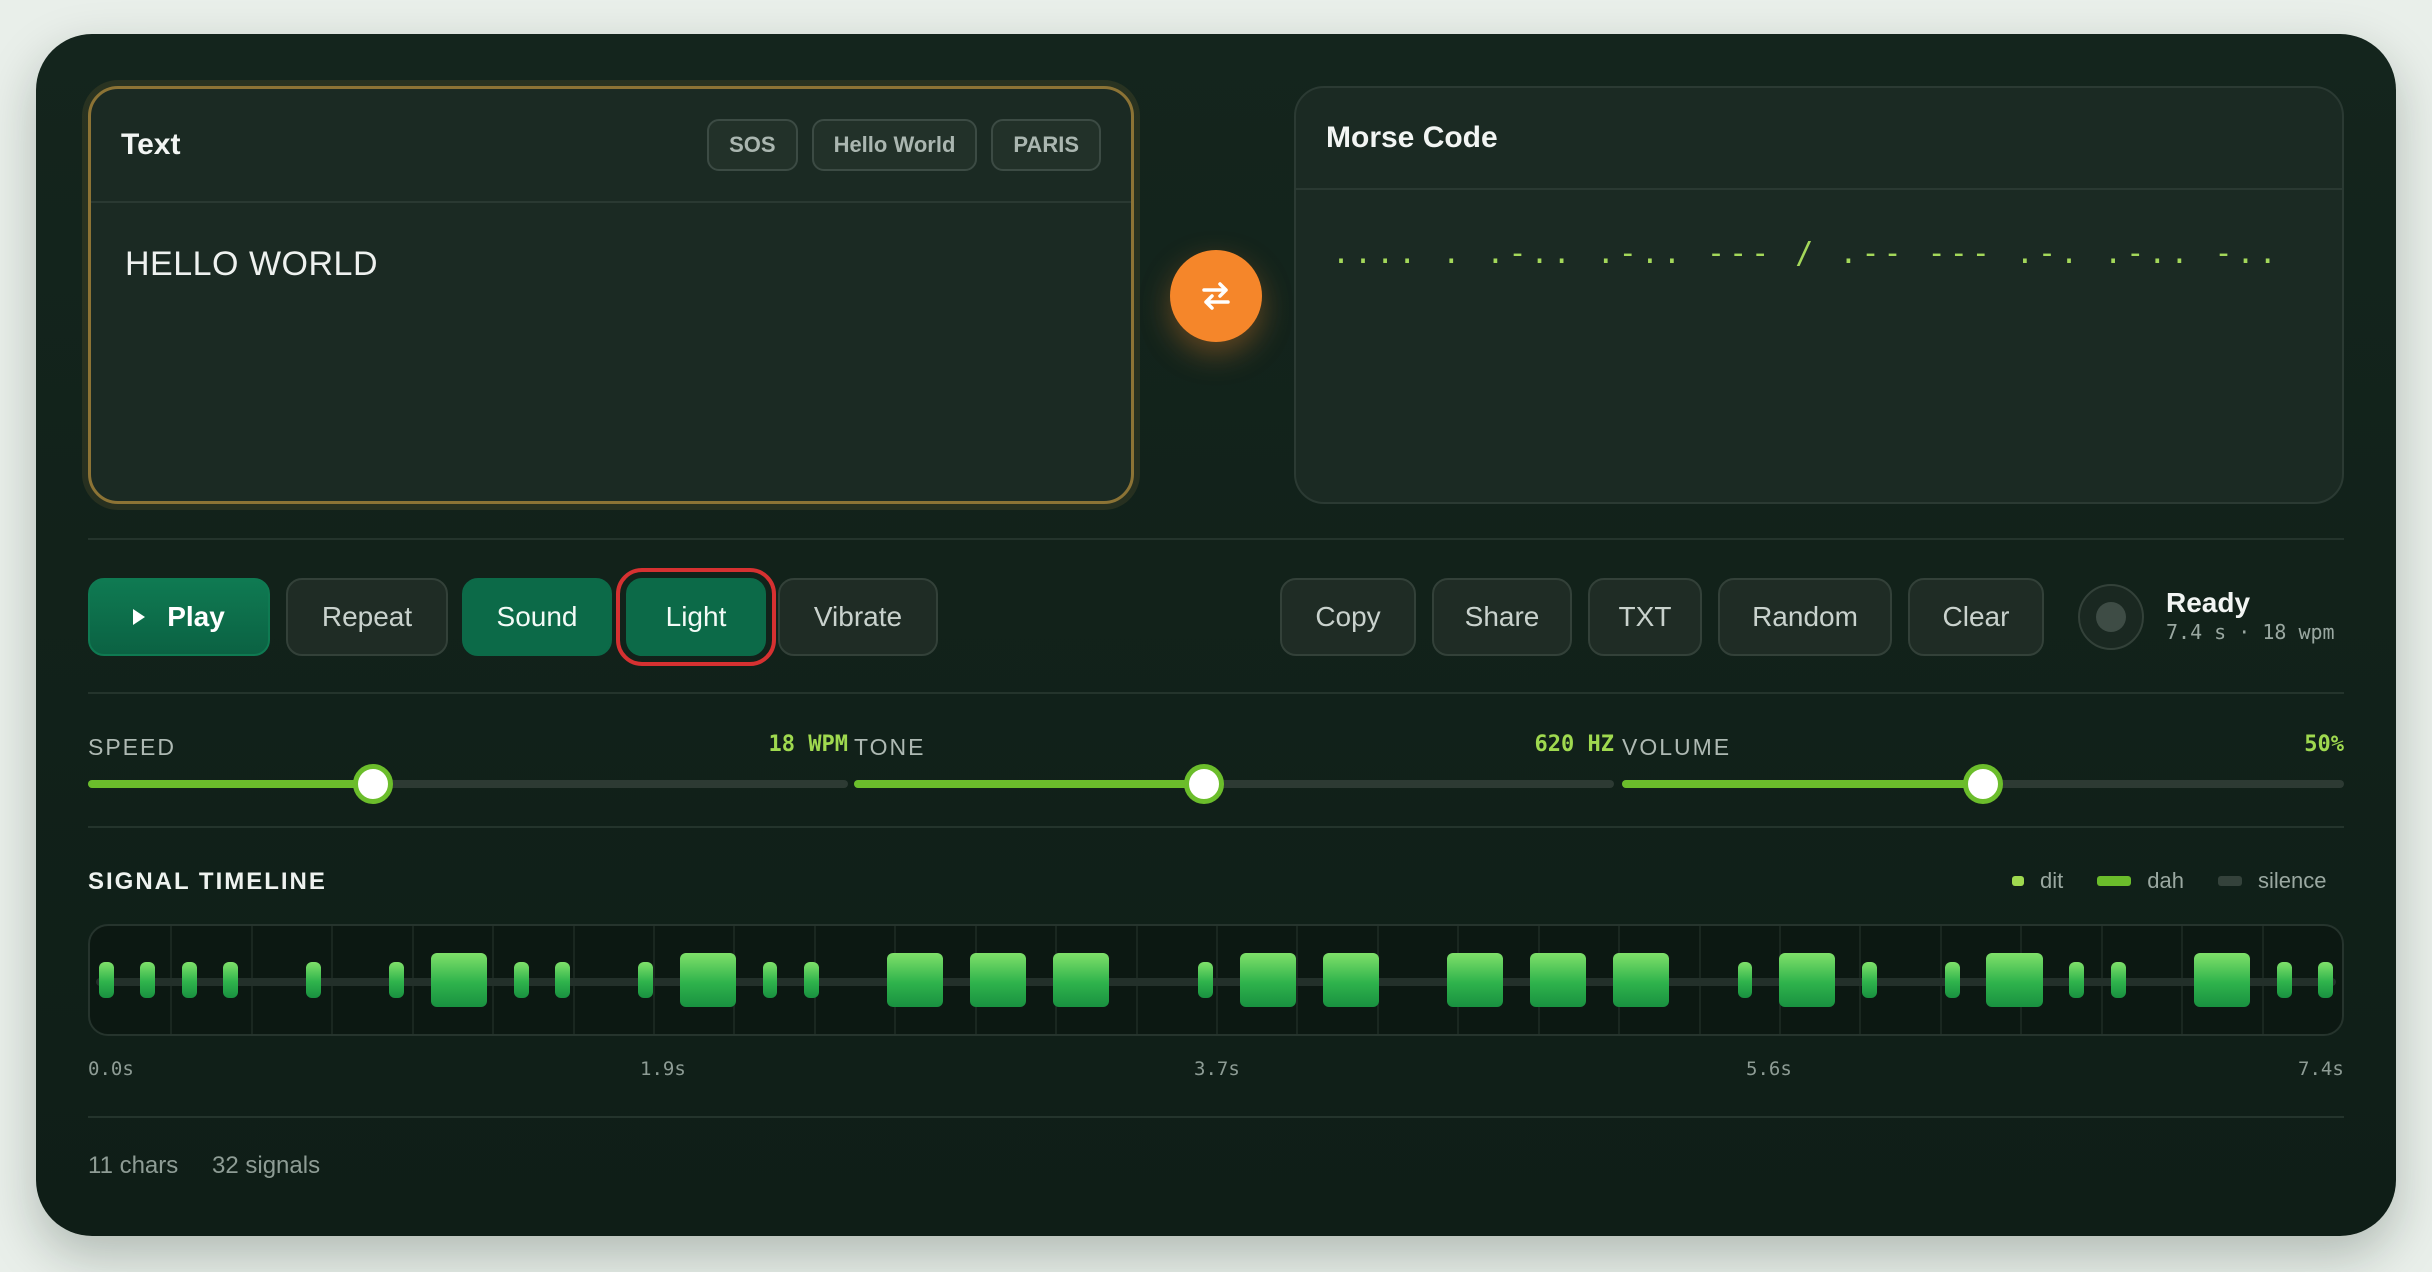 The image size is (2432, 1272). Describe the element at coordinates (2229, 881) in the screenshot. I see `silence-swatch-icon` at that location.